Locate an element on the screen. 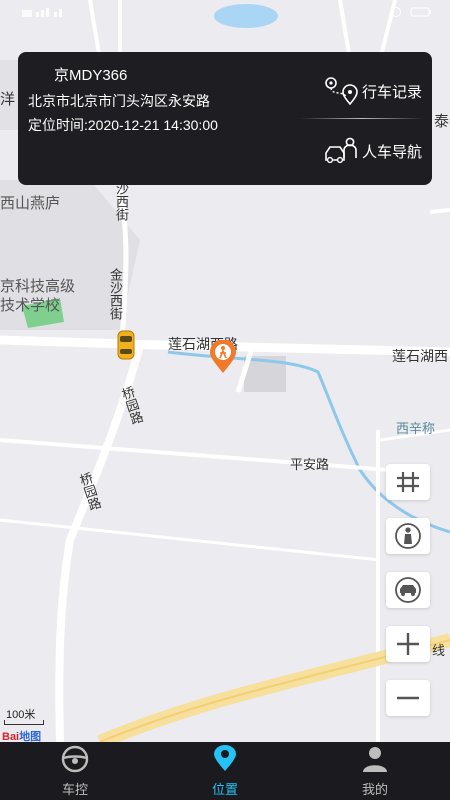 The width and height of the screenshot is (450, 800). map-label-yang: 洋 is located at coordinates (8, 99).